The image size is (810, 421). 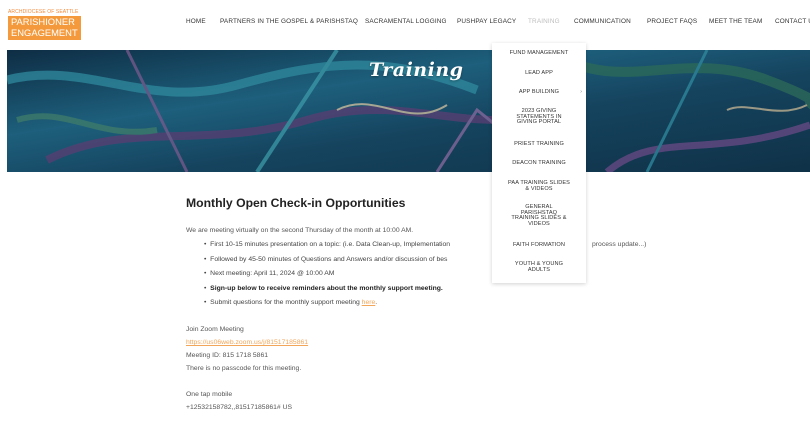 What do you see at coordinates (619, 244) in the screenshot?
I see `bullet-text-tail: process update...)` at bounding box center [619, 244].